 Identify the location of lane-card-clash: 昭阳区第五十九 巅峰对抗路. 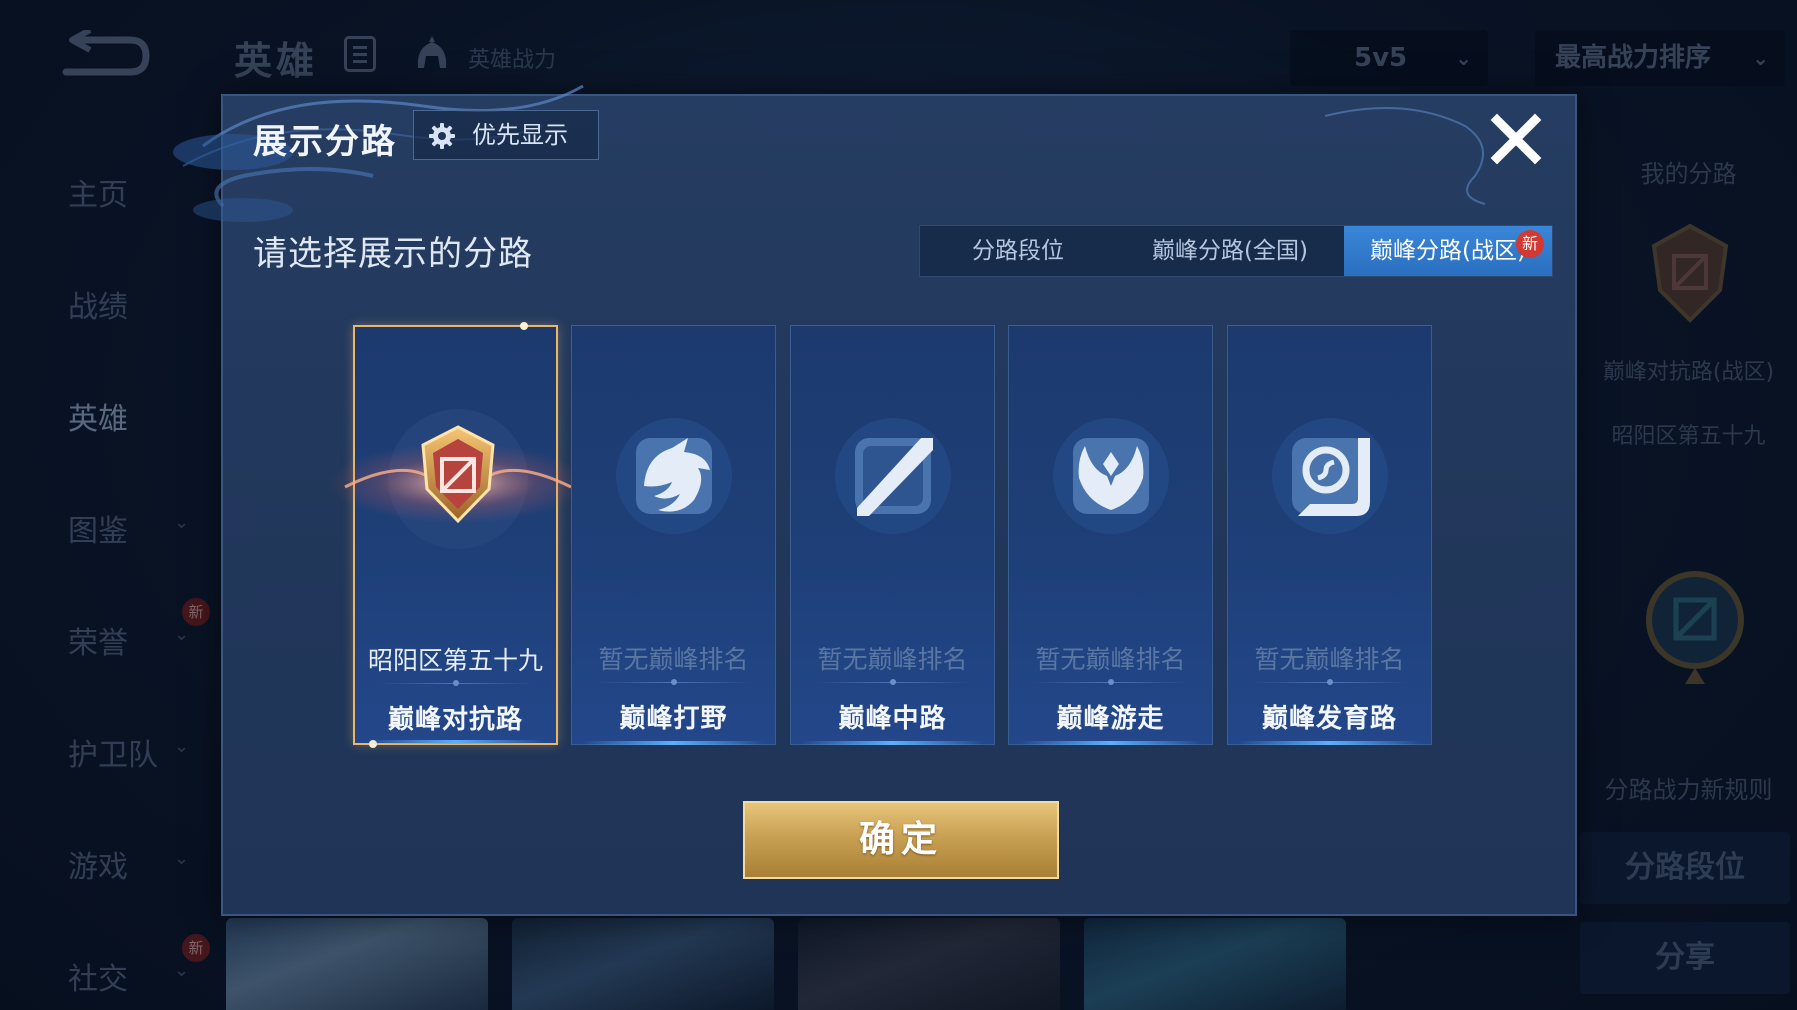
(458, 535).